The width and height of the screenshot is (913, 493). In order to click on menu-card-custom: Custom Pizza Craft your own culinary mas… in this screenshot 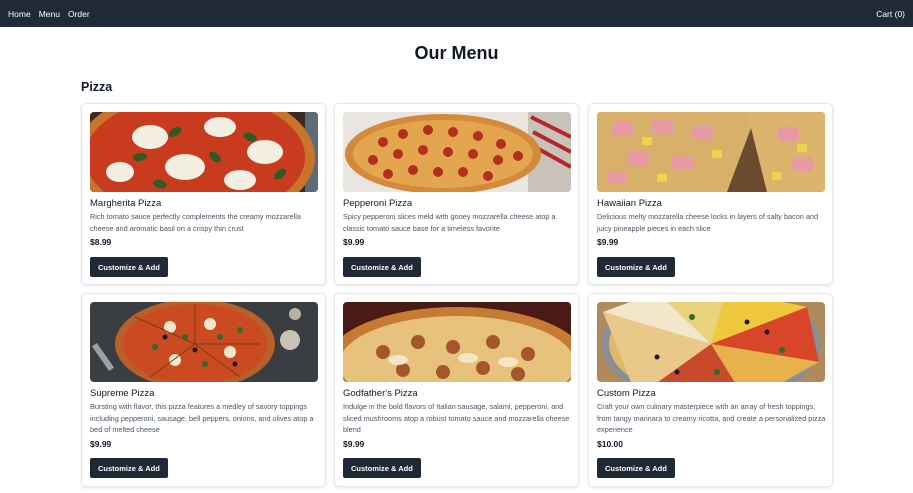, I will do `click(710, 390)`.